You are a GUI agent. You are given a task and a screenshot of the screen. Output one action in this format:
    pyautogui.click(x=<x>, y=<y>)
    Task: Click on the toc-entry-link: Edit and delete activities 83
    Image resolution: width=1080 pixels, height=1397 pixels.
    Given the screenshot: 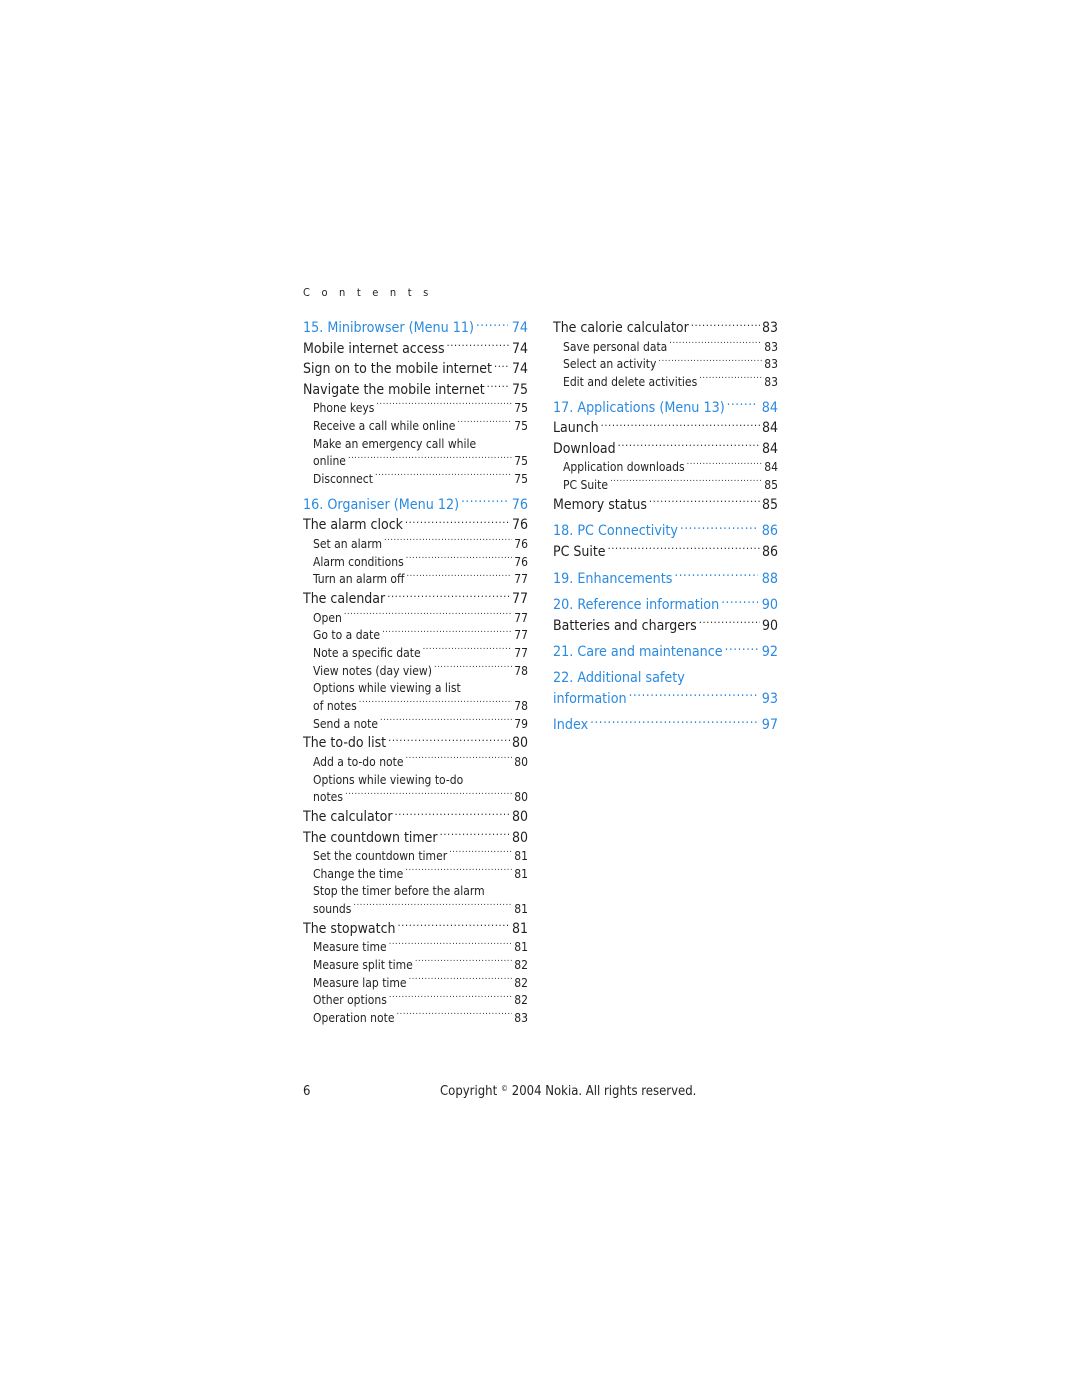 What is the action you would take?
    pyautogui.click(x=665, y=383)
    